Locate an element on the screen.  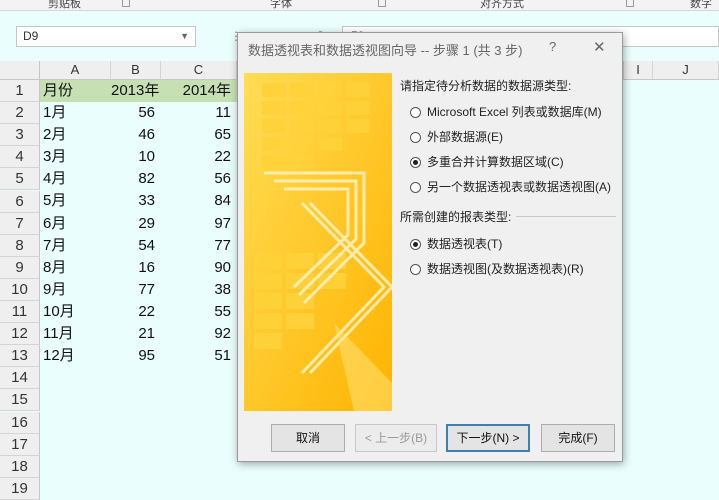
close-icon: ✕ is located at coordinates (599, 47).